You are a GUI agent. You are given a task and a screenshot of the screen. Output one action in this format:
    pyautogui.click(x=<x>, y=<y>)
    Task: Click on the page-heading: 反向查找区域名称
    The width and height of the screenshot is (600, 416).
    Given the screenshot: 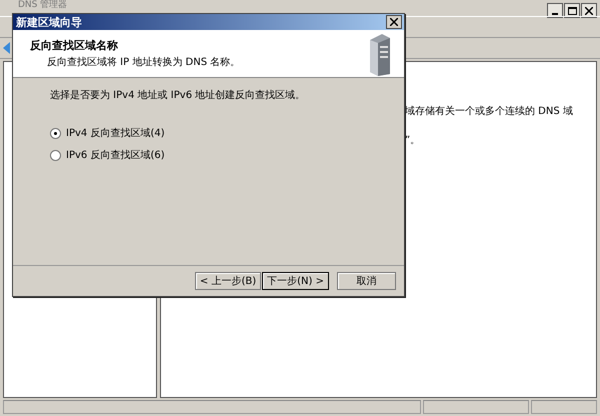 What is the action you would take?
    pyautogui.click(x=74, y=45)
    